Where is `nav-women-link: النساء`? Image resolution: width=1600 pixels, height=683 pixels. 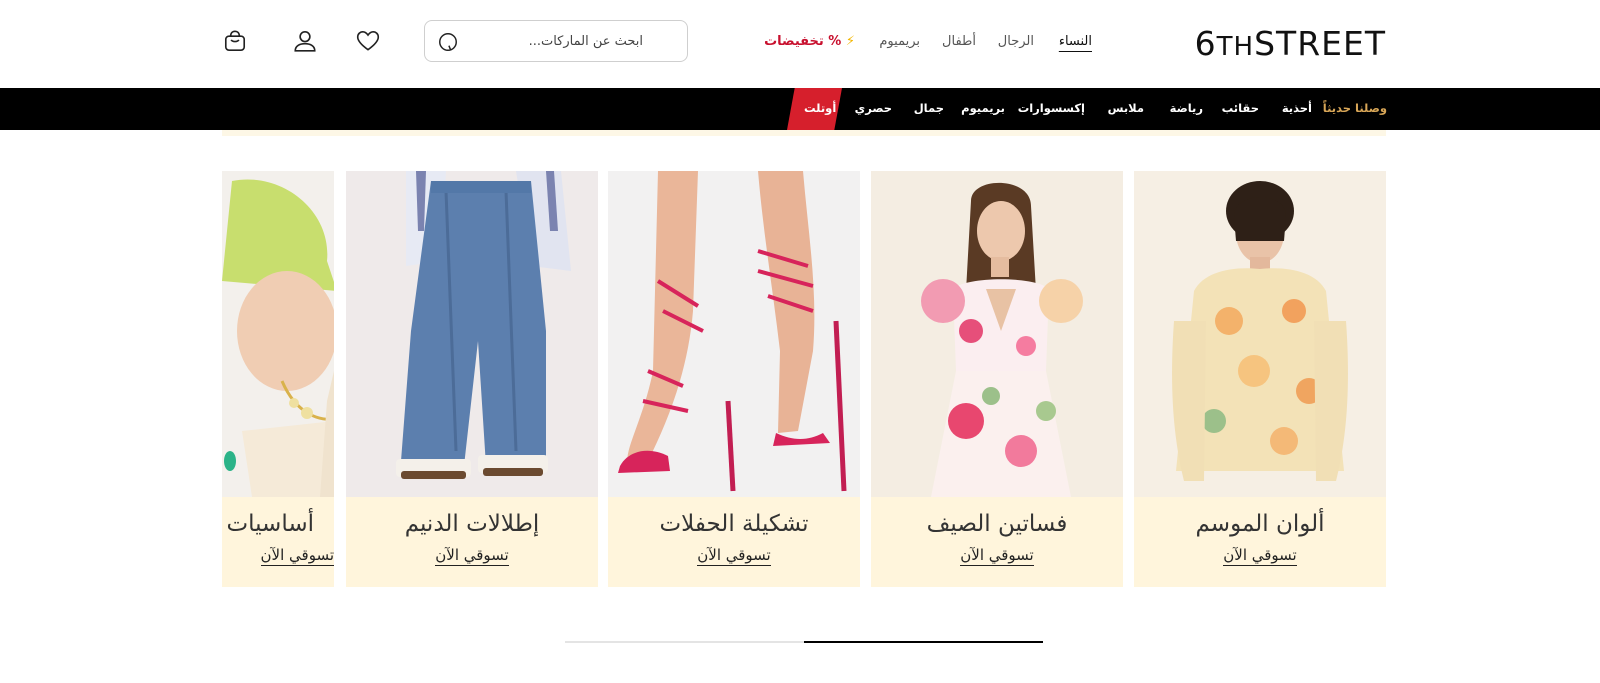 nav-women-link: النساء is located at coordinates (1075, 41).